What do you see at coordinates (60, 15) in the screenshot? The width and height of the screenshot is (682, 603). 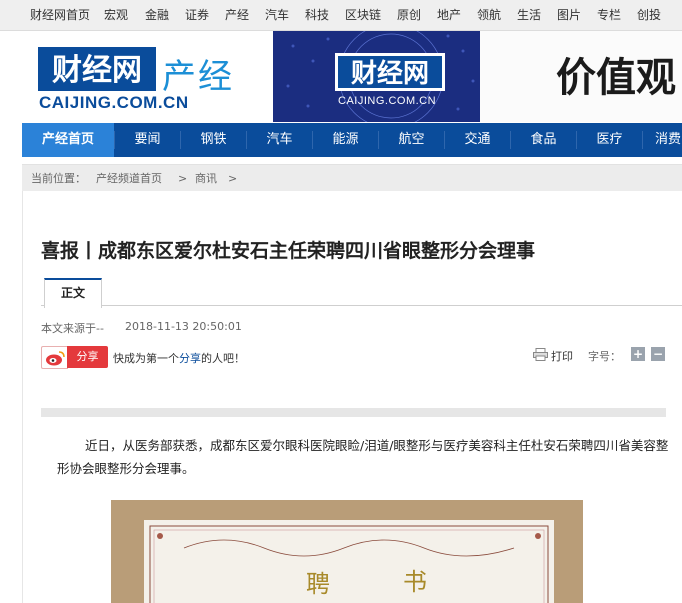 I see `topnav-home: 财经网首页` at bounding box center [60, 15].